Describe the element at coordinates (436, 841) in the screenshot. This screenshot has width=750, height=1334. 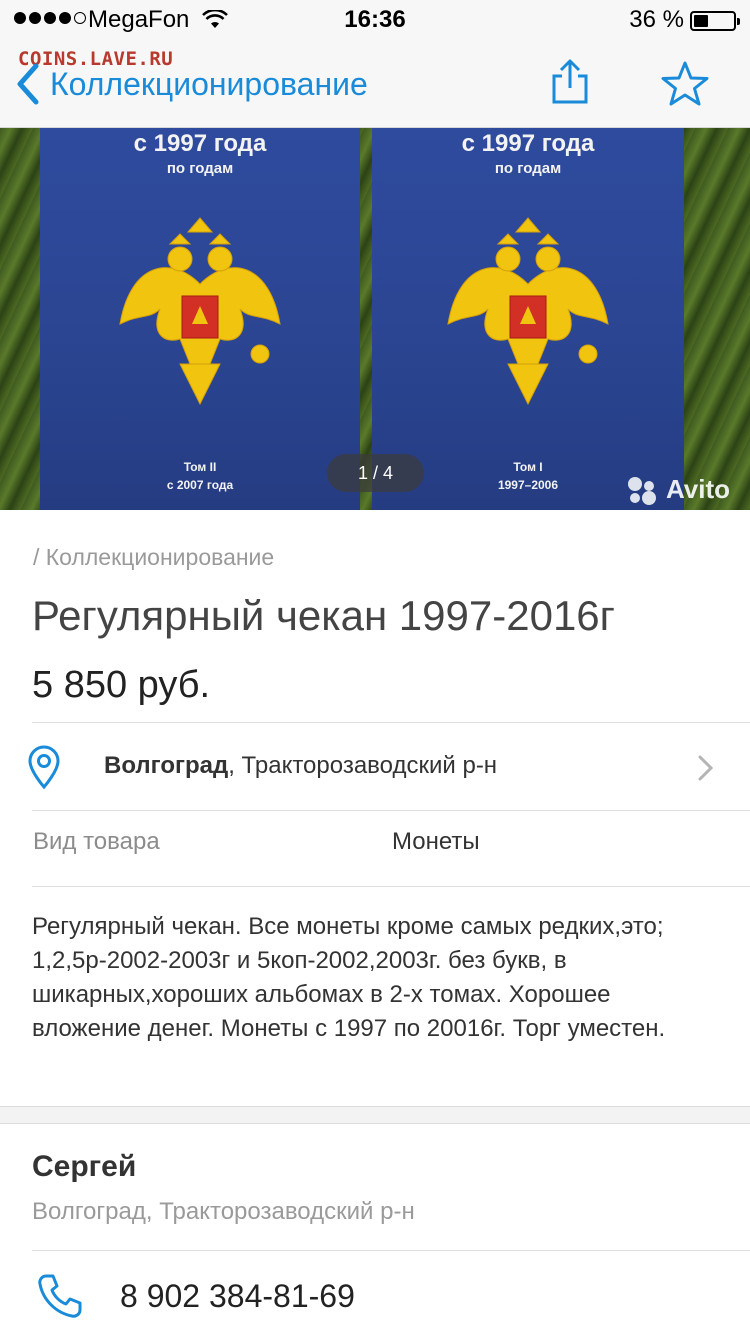
I see `param-value: Монеты` at that location.